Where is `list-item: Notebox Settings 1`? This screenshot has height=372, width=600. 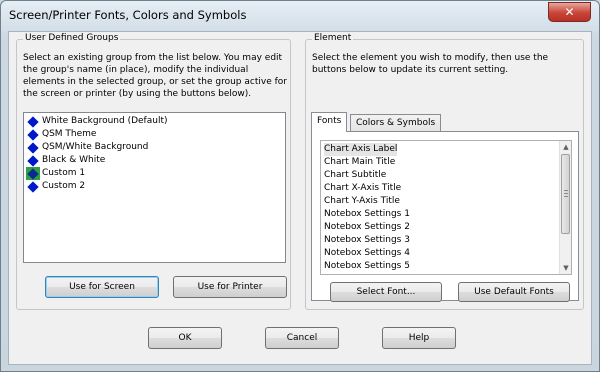
list-item: Notebox Settings 1 is located at coordinates (367, 214).